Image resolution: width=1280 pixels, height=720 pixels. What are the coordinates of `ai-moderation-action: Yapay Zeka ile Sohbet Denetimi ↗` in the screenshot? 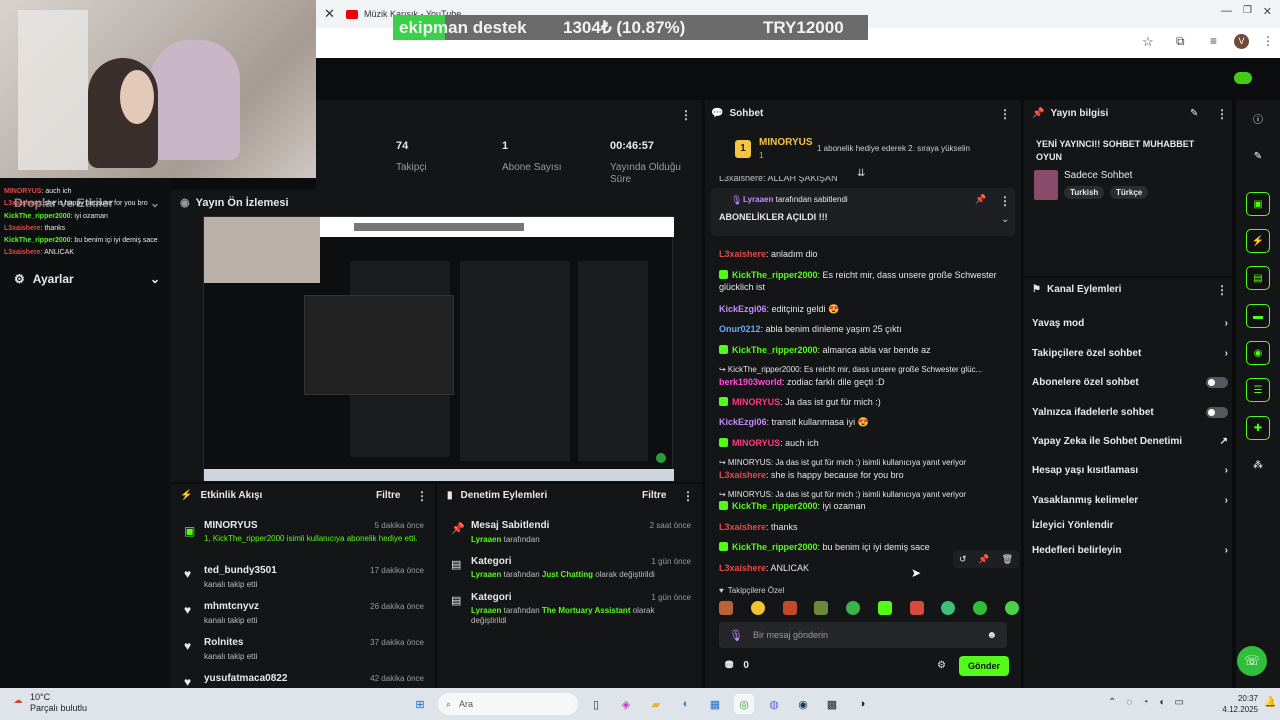 It's located at (1130, 441).